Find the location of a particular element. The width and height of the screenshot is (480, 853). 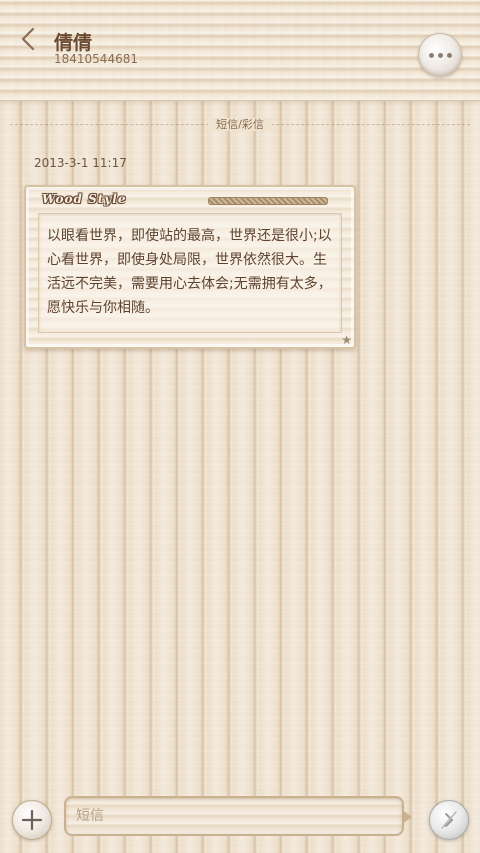

more-dots-icon is located at coordinates (431, 55).